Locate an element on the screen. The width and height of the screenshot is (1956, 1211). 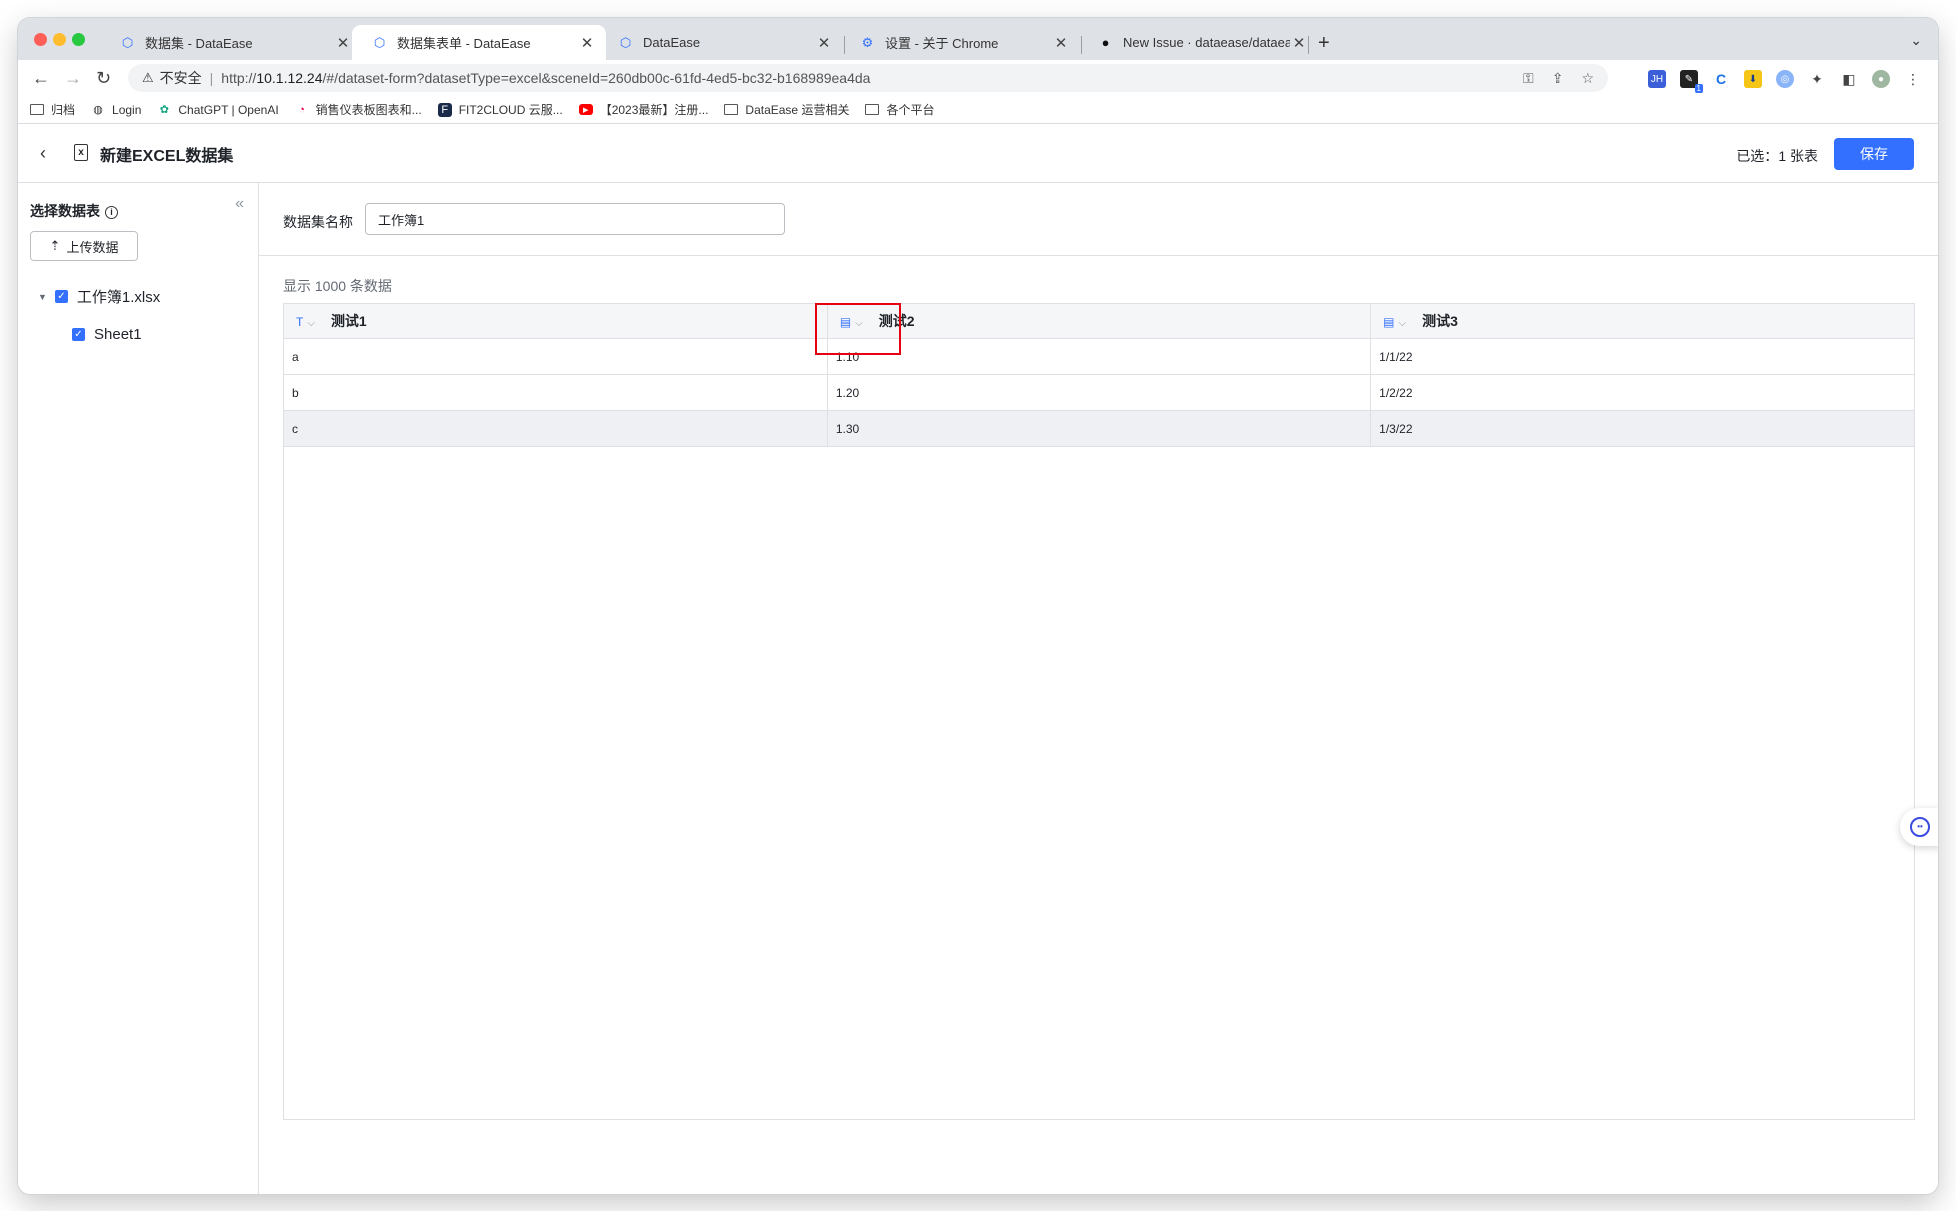
column-header: T ⌵ 测试1 is located at coordinates (556, 321).